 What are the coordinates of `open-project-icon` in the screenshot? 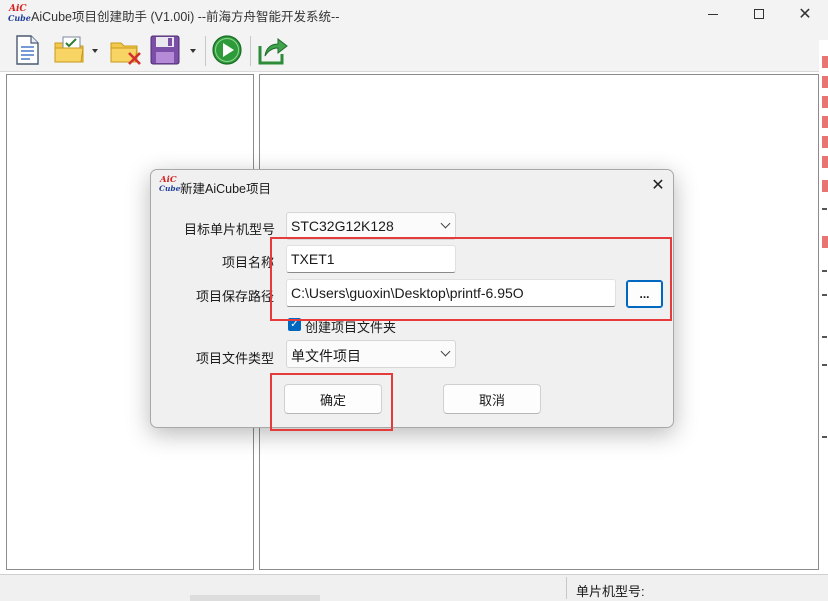 It's located at (71, 50).